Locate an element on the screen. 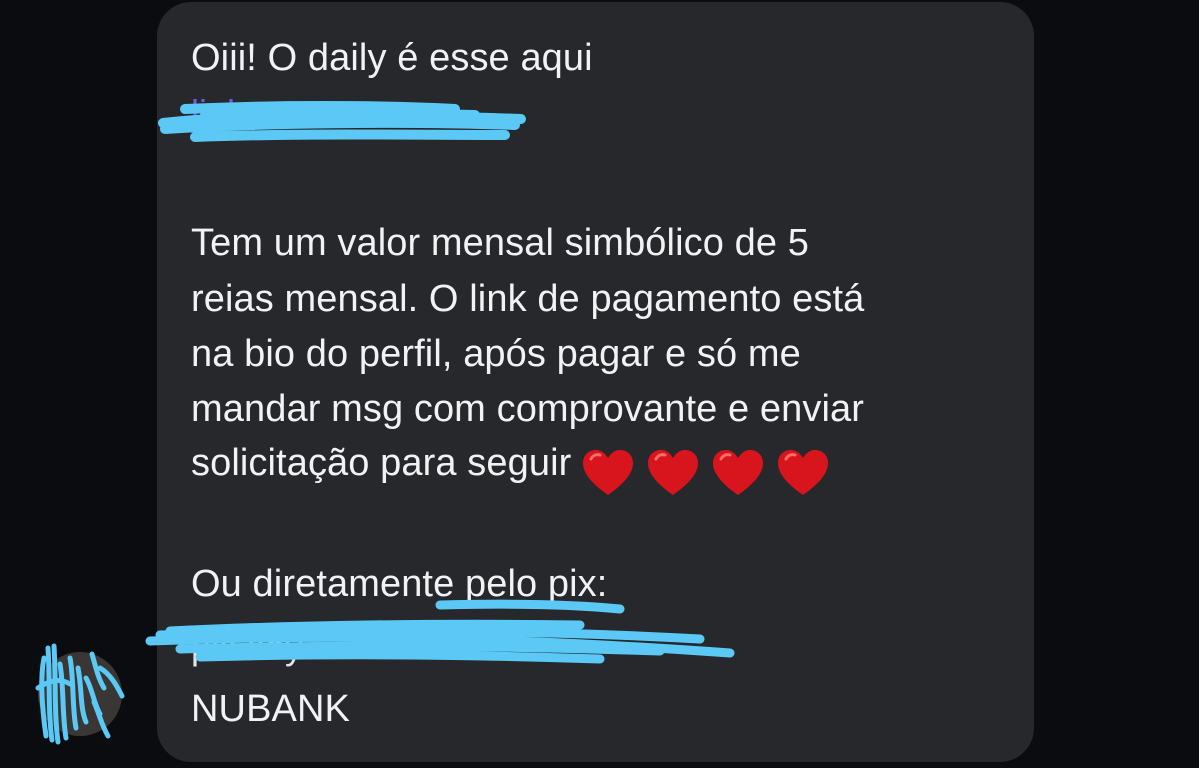 The width and height of the screenshot is (1199, 768). message-line-2: Tem um valor mensal simbólico de 5 is located at coordinates (500, 243).